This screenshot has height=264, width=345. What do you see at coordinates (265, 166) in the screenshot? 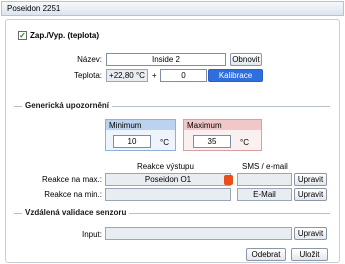
I see `sms-column-header: SMS / e-mail` at bounding box center [265, 166].